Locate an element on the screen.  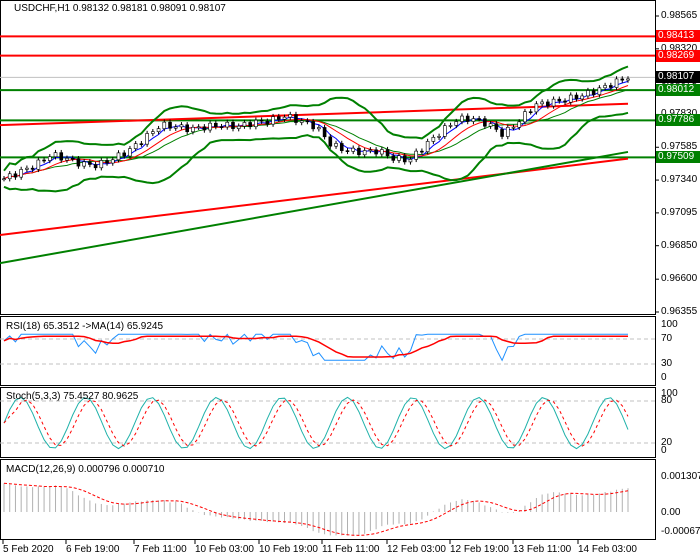
level-tag: 0.98269 is located at coordinates (678, 55).